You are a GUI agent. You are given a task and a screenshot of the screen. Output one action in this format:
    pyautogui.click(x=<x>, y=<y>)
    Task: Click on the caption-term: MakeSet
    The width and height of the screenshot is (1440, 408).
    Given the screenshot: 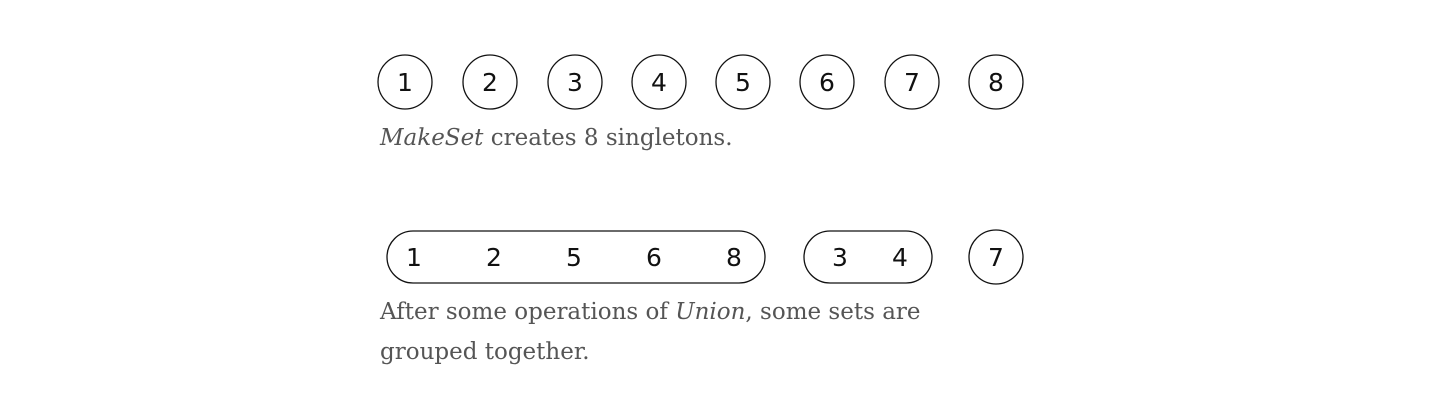 What is the action you would take?
    pyautogui.click(x=432, y=138)
    